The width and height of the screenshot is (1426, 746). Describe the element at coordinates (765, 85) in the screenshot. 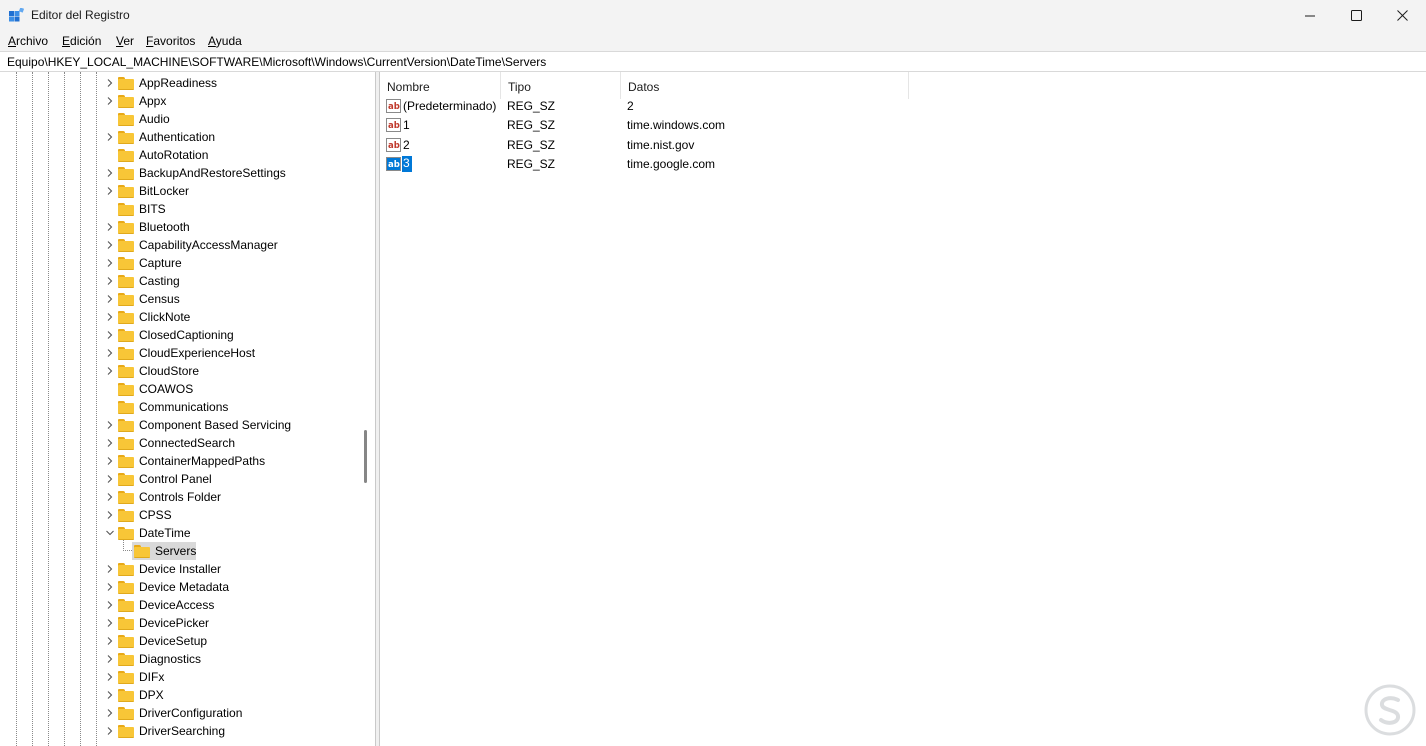

I see `column-header-datos: Datos` at that location.